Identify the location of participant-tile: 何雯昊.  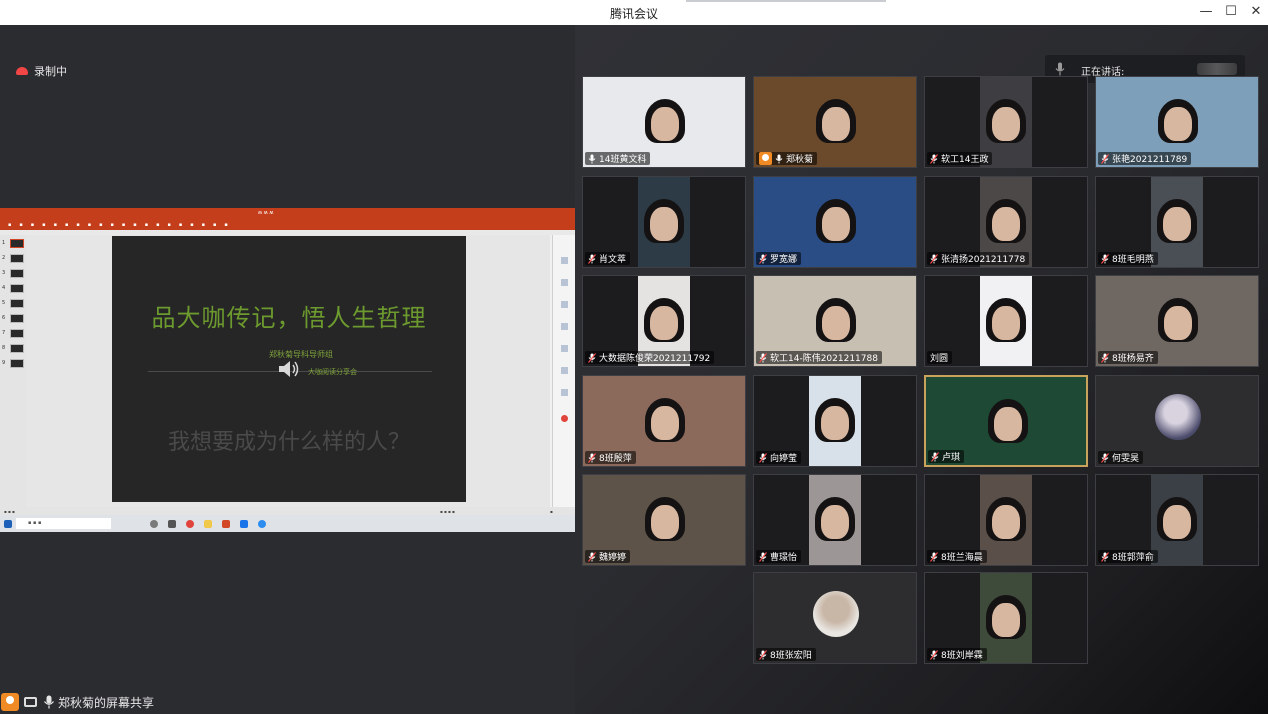
(1177, 421).